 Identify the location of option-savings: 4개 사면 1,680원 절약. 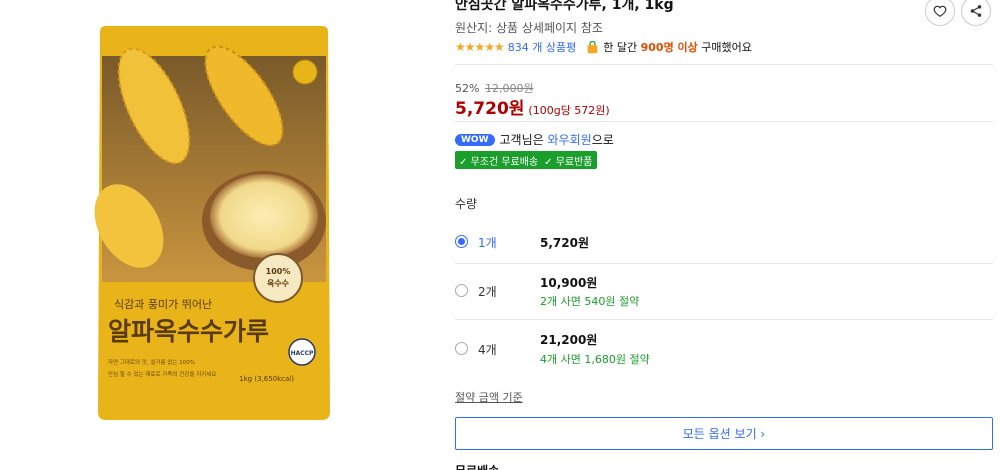
(595, 359).